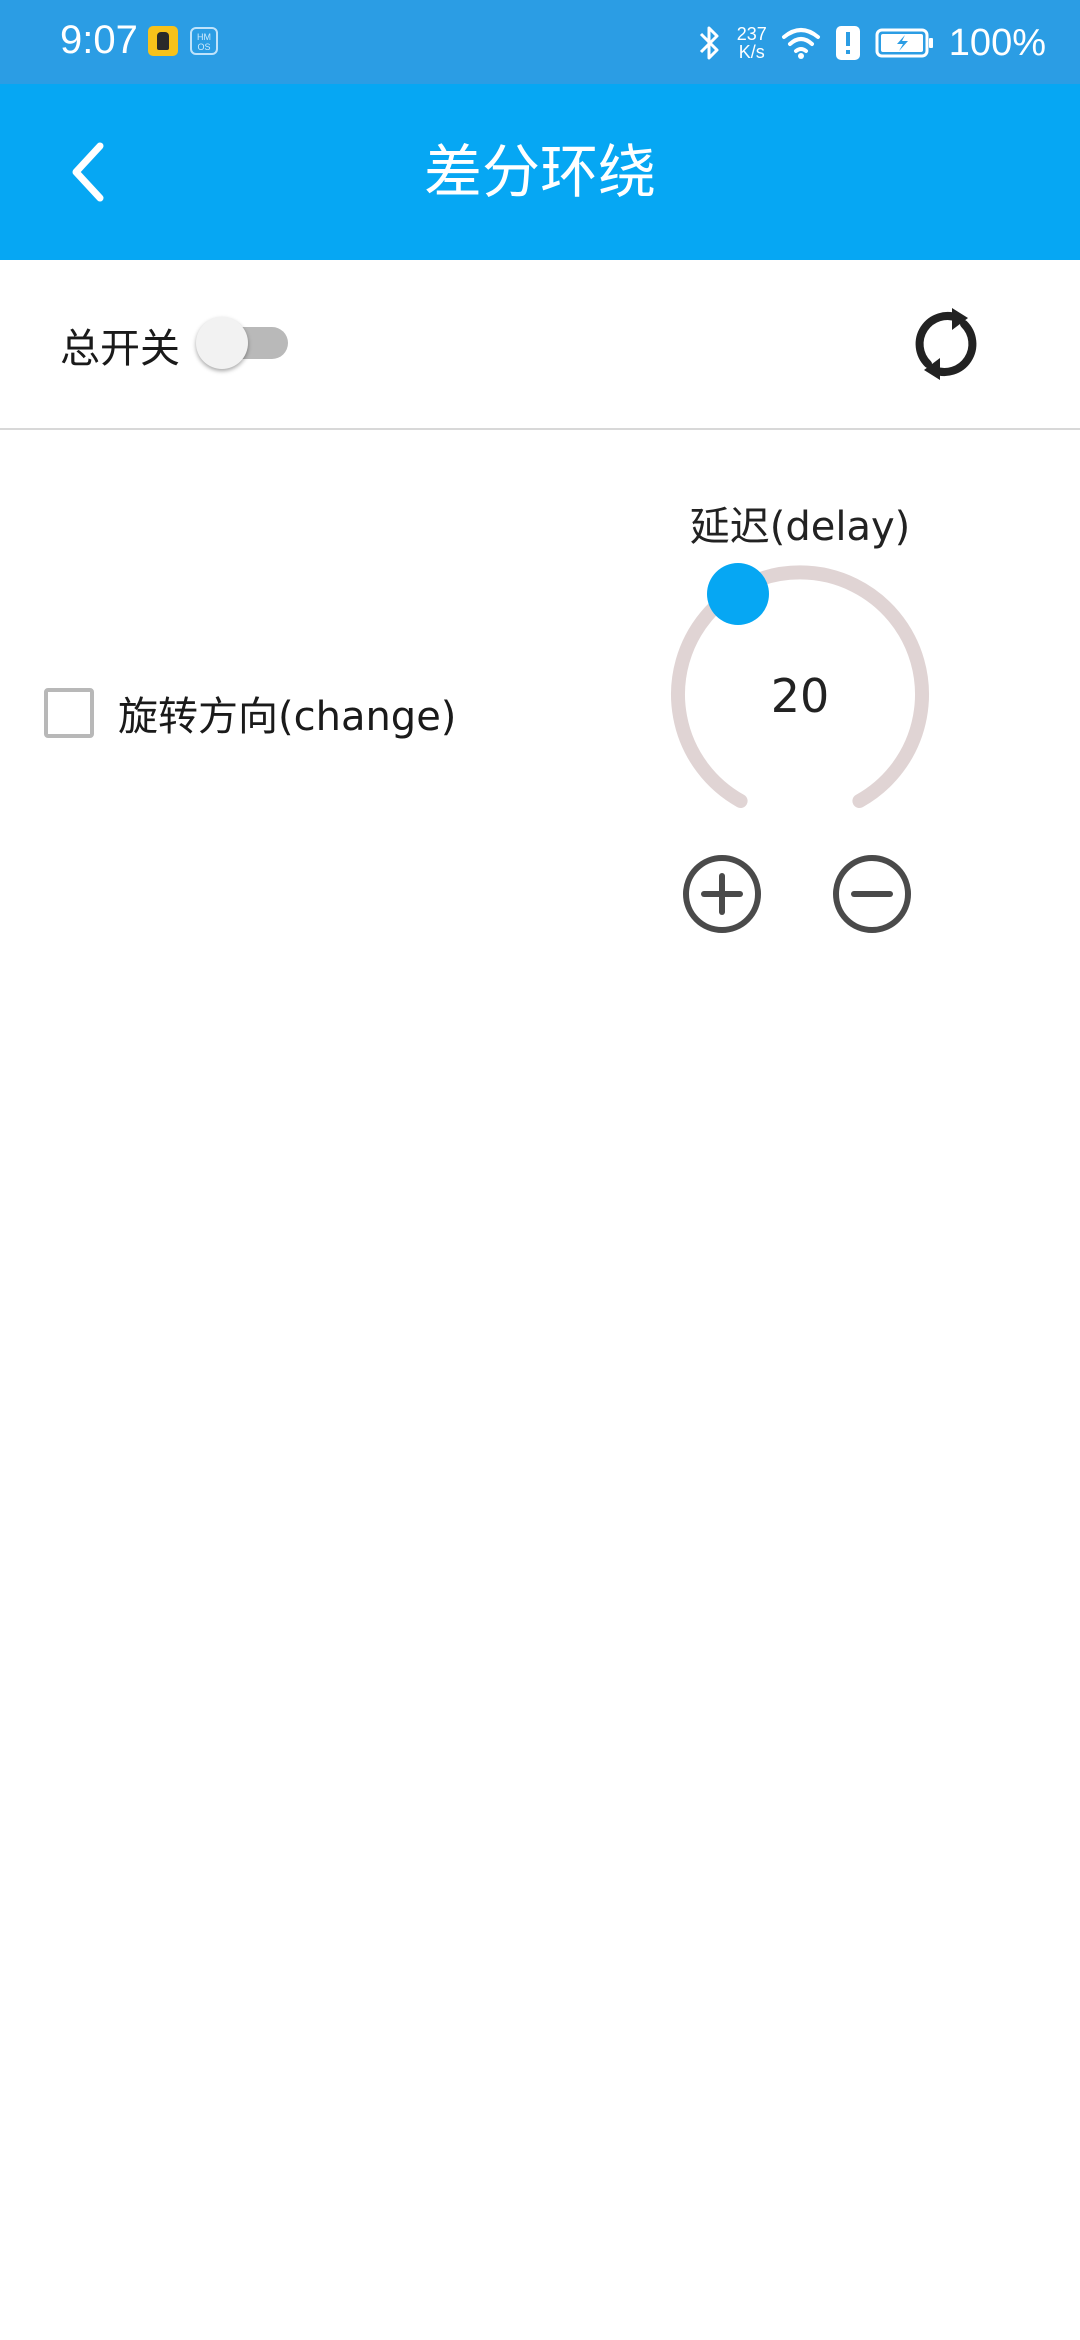  I want to click on network-speed-value: 237, so click(751, 34).